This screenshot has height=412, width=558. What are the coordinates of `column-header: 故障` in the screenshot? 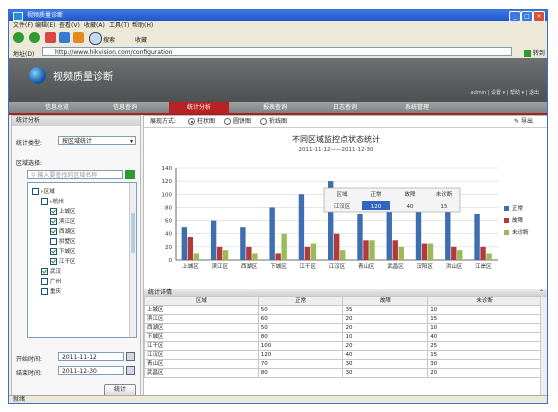 It's located at (385, 301).